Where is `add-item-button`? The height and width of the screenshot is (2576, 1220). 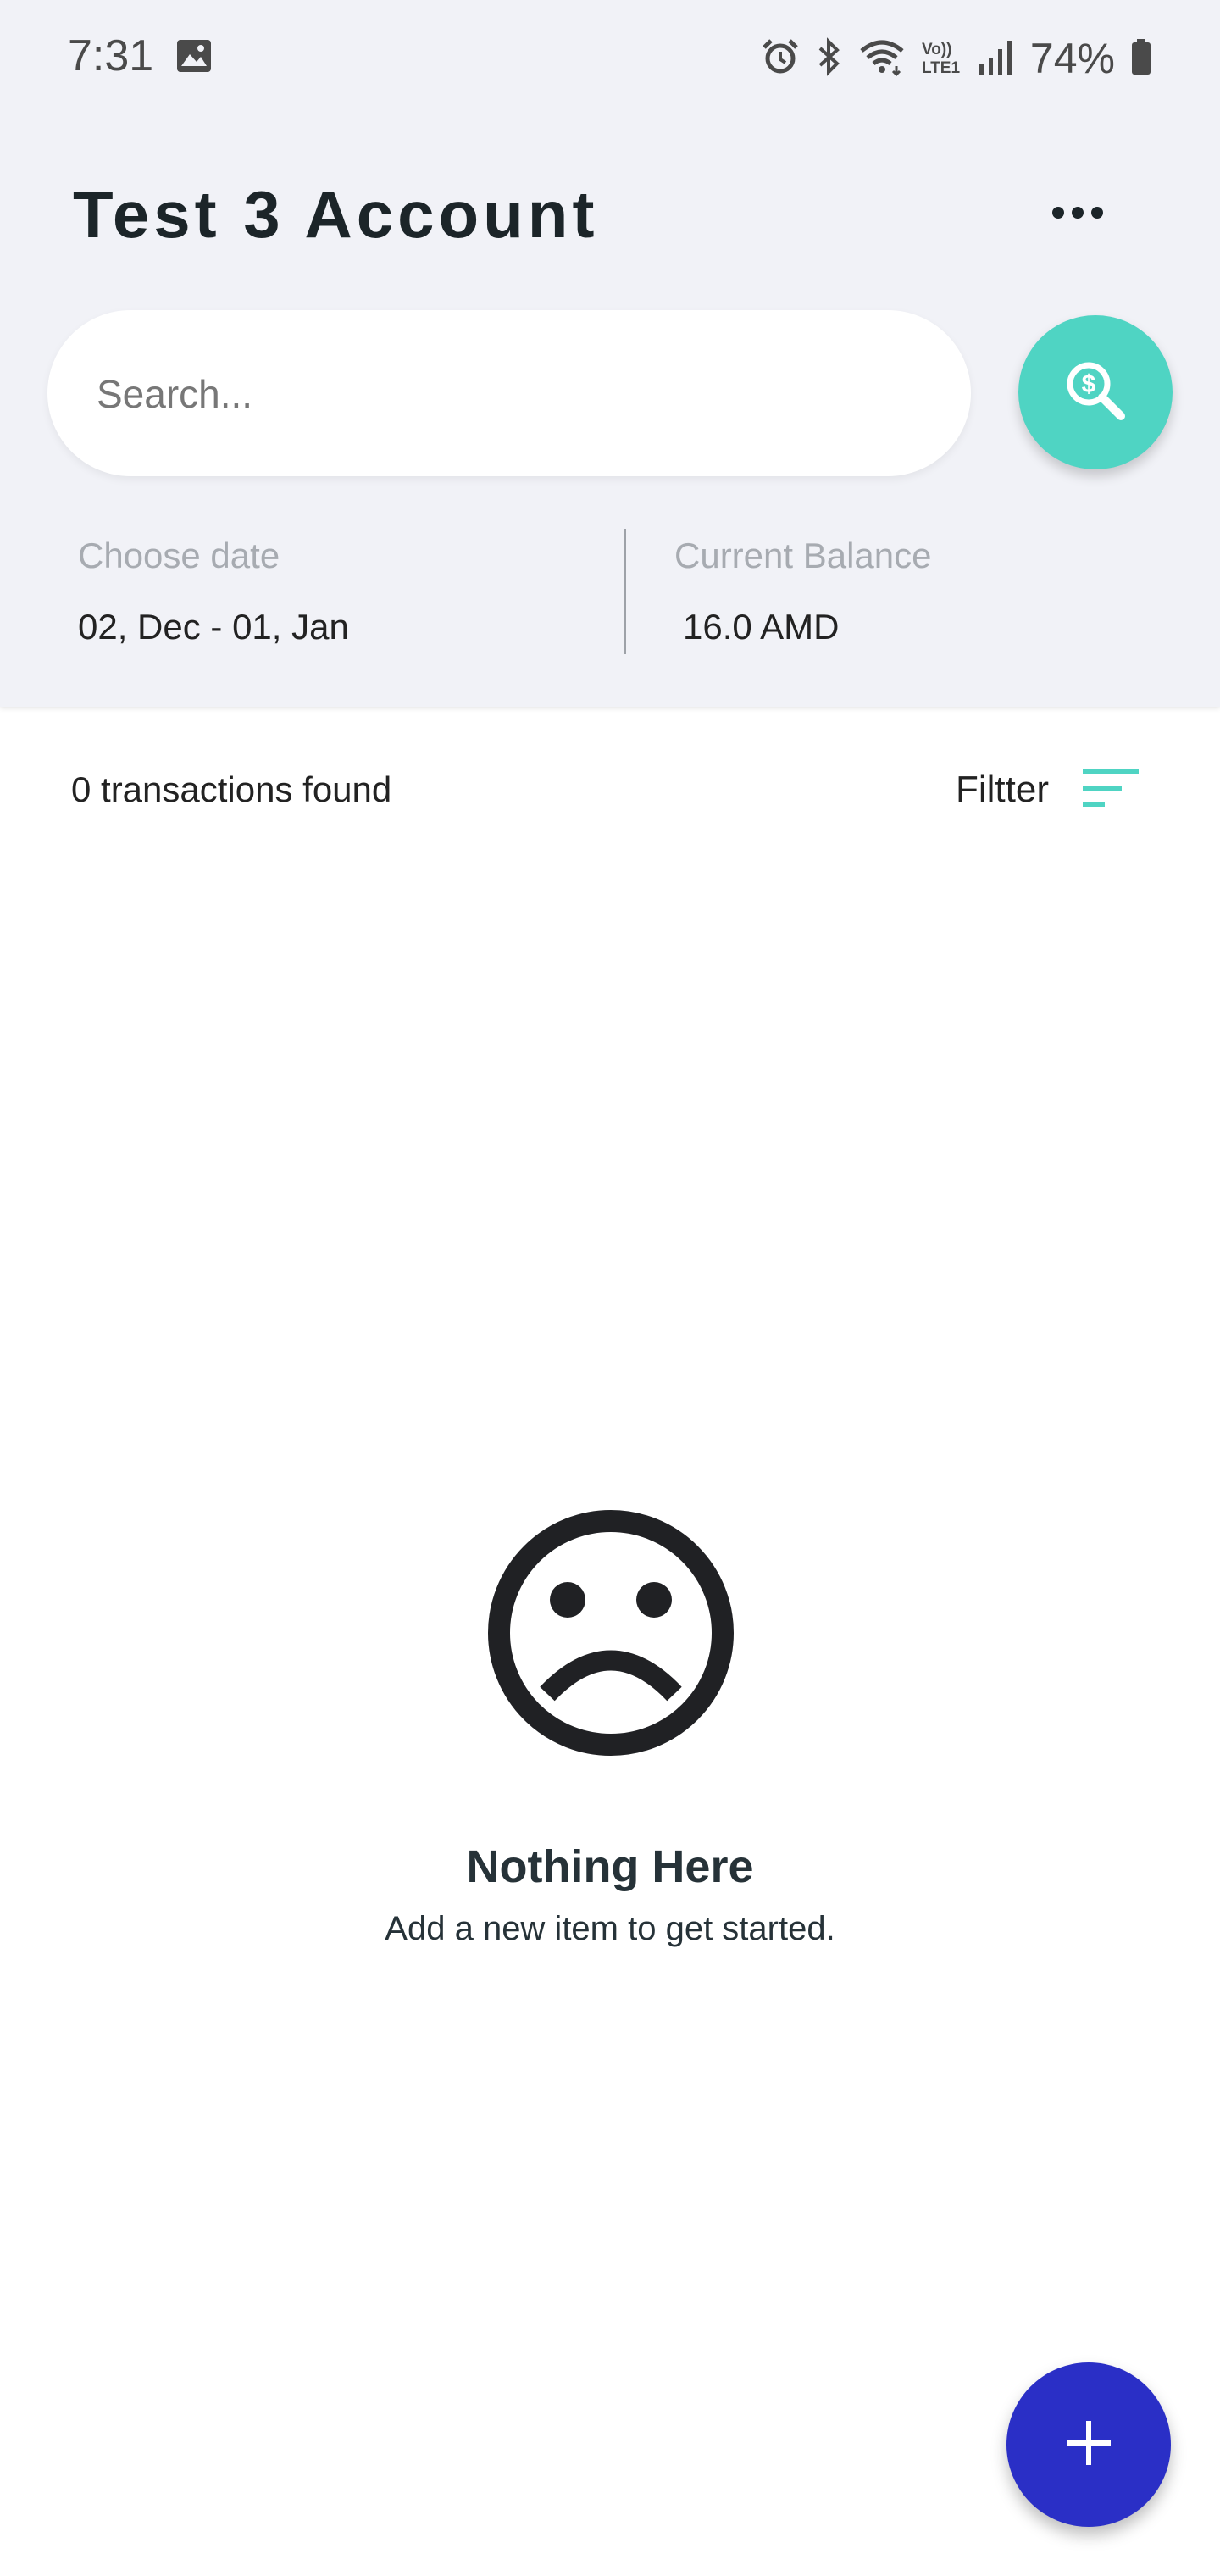
add-item-button is located at coordinates (1088, 2444).